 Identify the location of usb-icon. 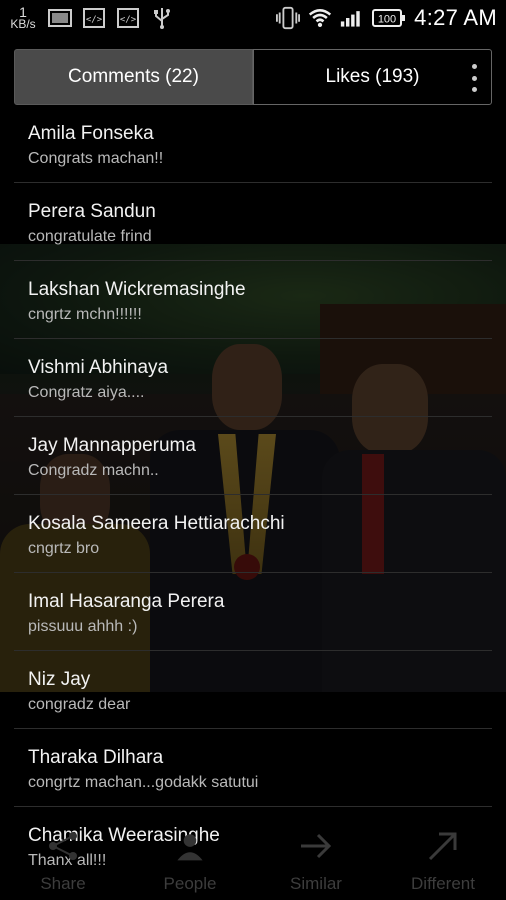
(162, 18).